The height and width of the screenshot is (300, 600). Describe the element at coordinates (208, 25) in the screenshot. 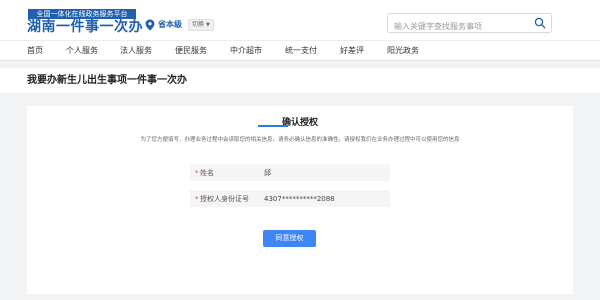

I see `chevron-down-icon: ▼` at that location.